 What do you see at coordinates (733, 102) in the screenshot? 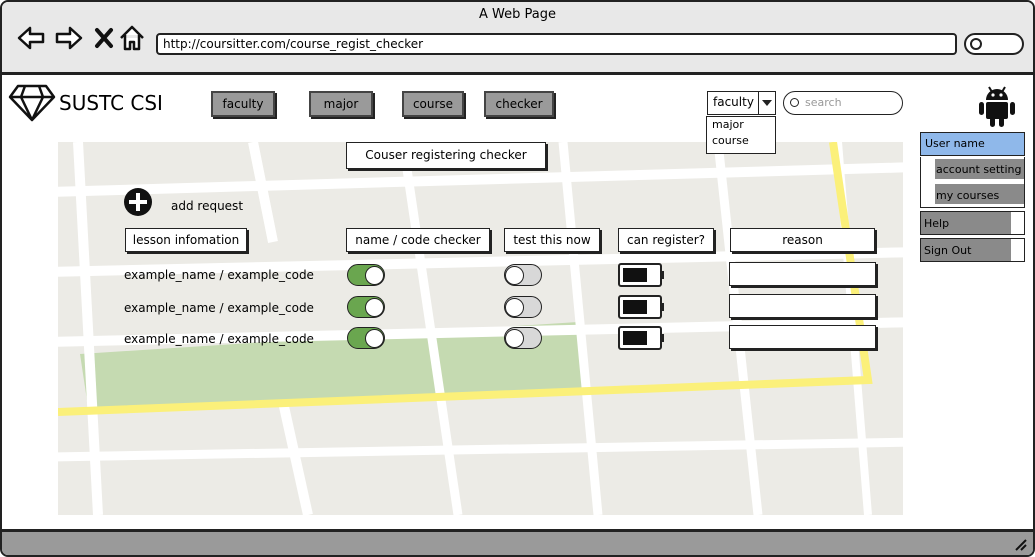
I see `dropdown-selected: faculty` at bounding box center [733, 102].